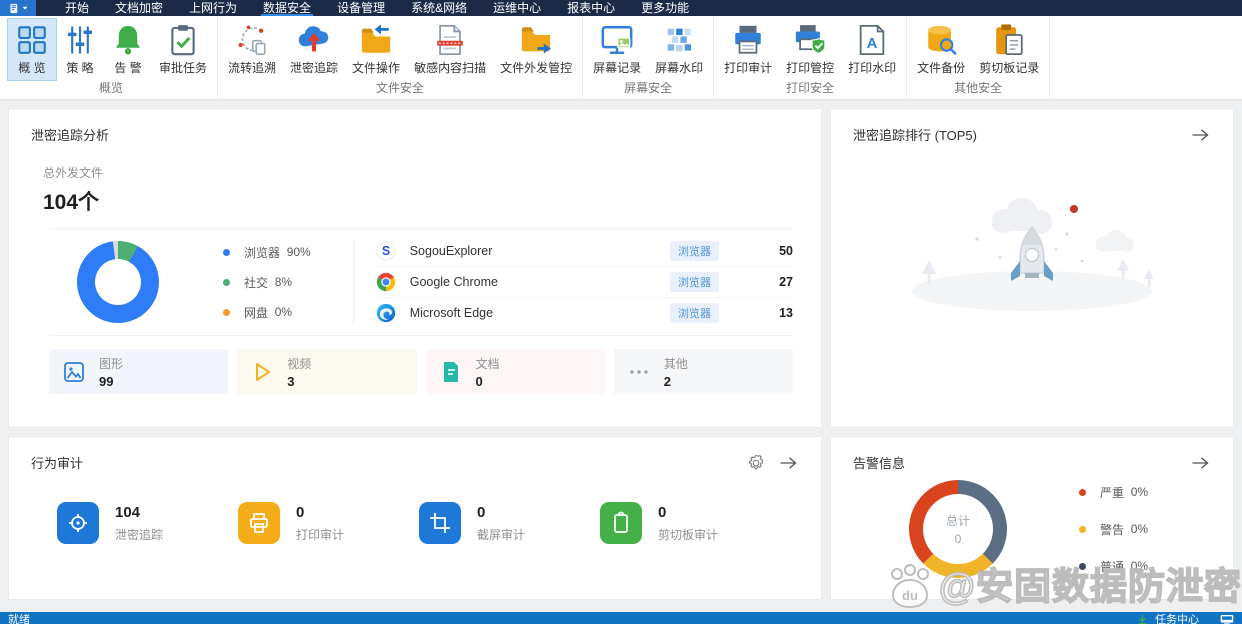  I want to click on ribbon-item-label: 打印管控, so click(810, 68).